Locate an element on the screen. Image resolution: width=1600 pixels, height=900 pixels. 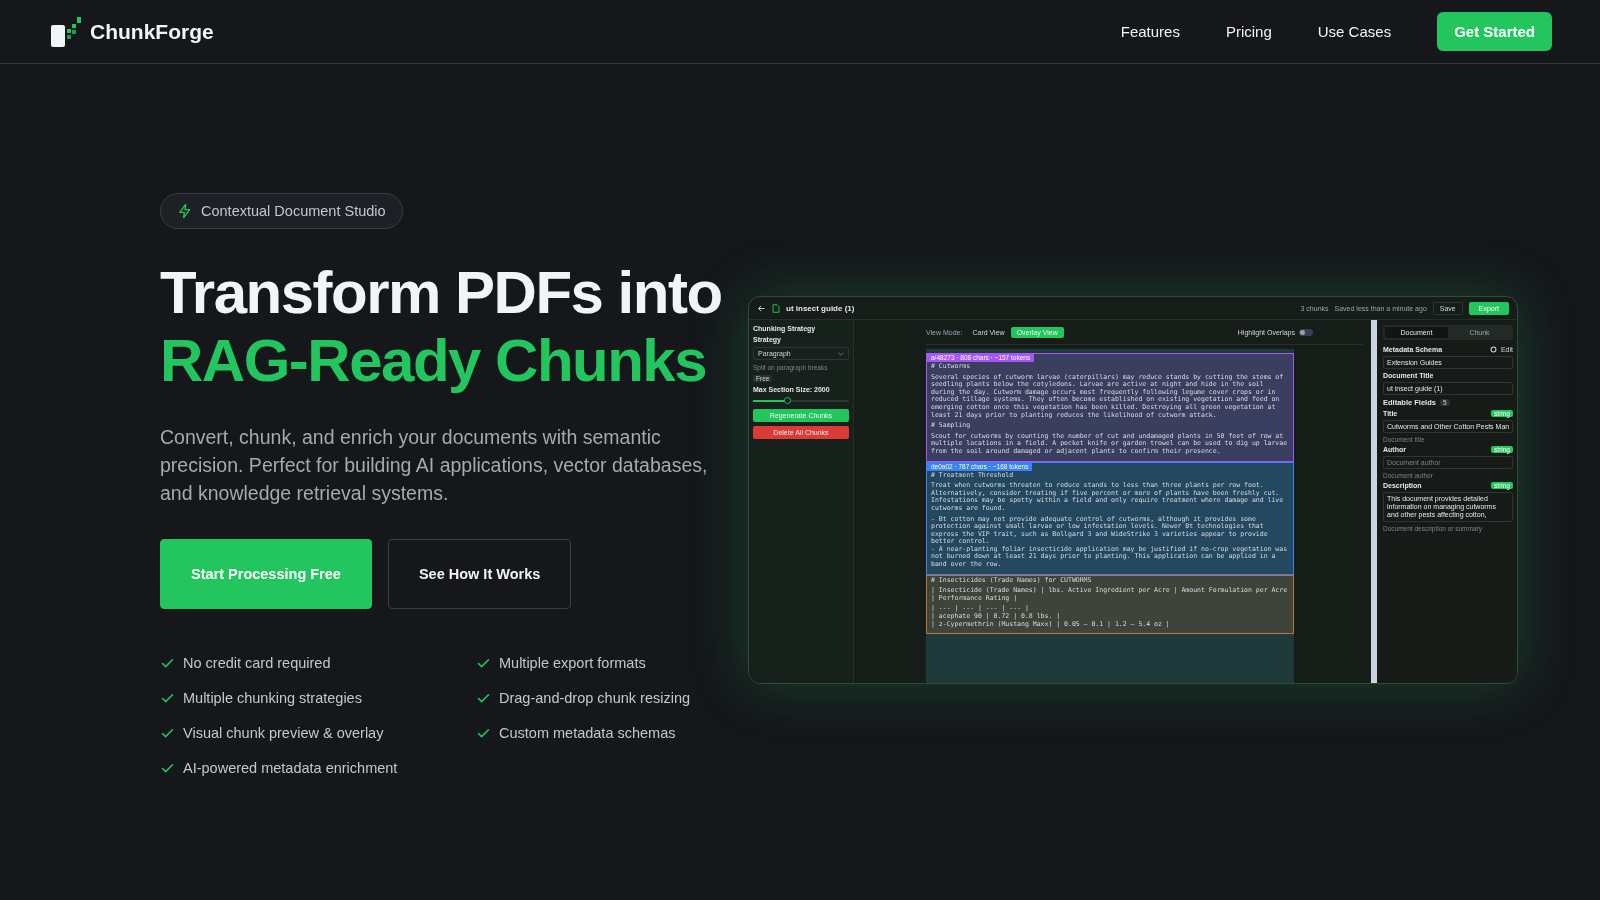
feature-text: Custom metadata schemas is located at coordinates (587, 733).